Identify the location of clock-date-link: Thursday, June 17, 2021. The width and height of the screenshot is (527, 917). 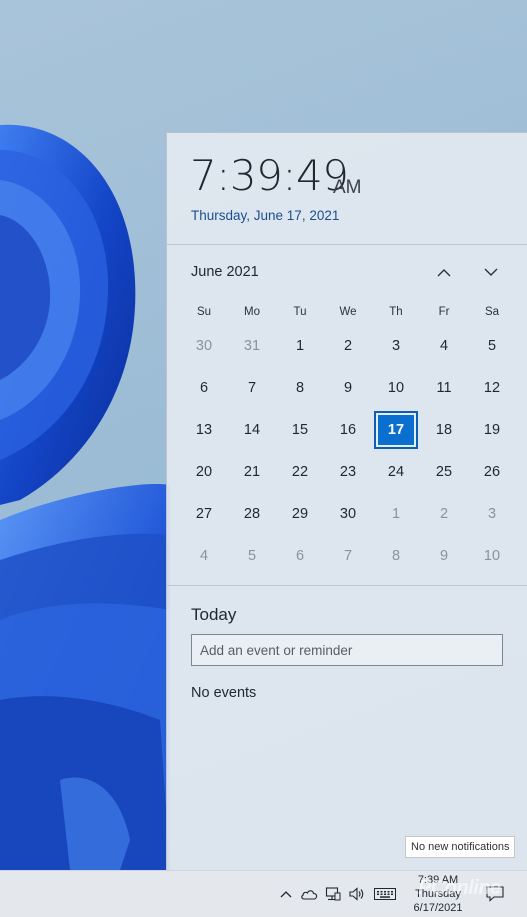
(265, 215).